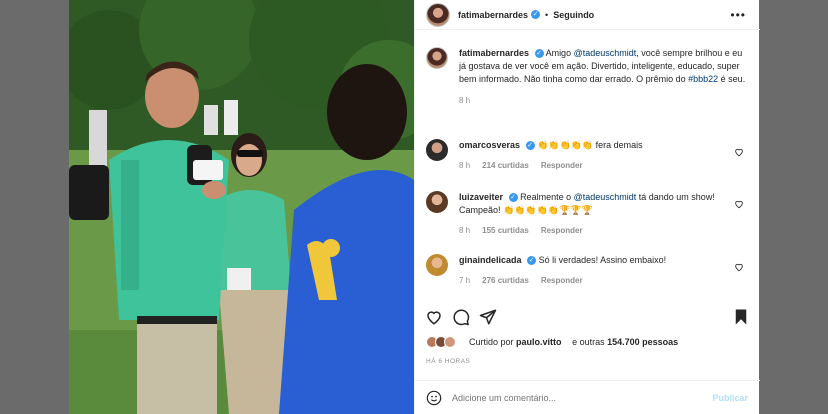 The image size is (828, 414). Describe the element at coordinates (438, 14) in the screenshot. I see `author-avatar` at that location.